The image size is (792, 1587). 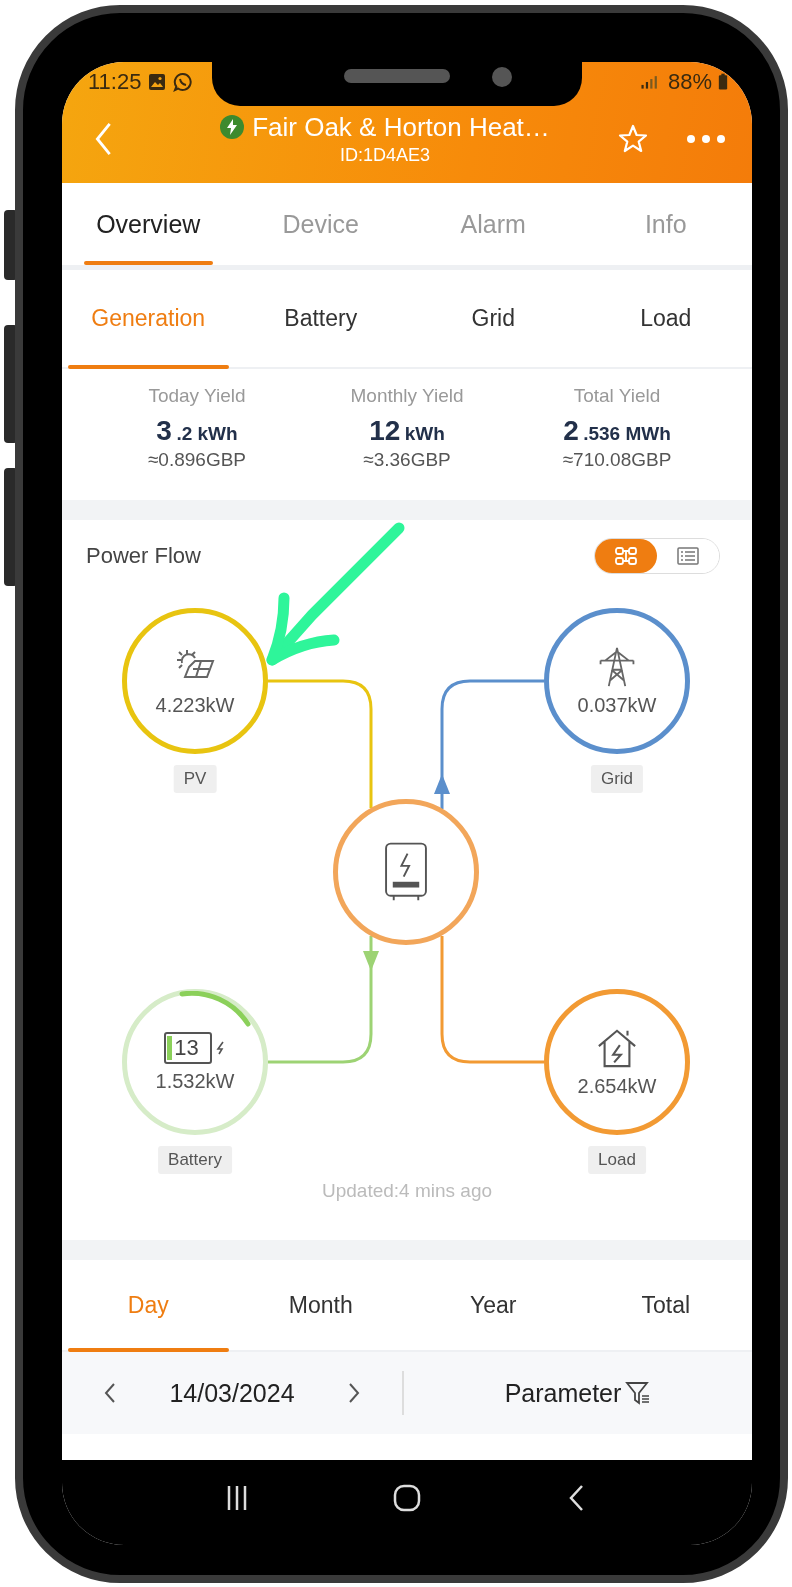 What do you see at coordinates (617, 1160) in the screenshot?
I see `node-label: Load` at bounding box center [617, 1160].